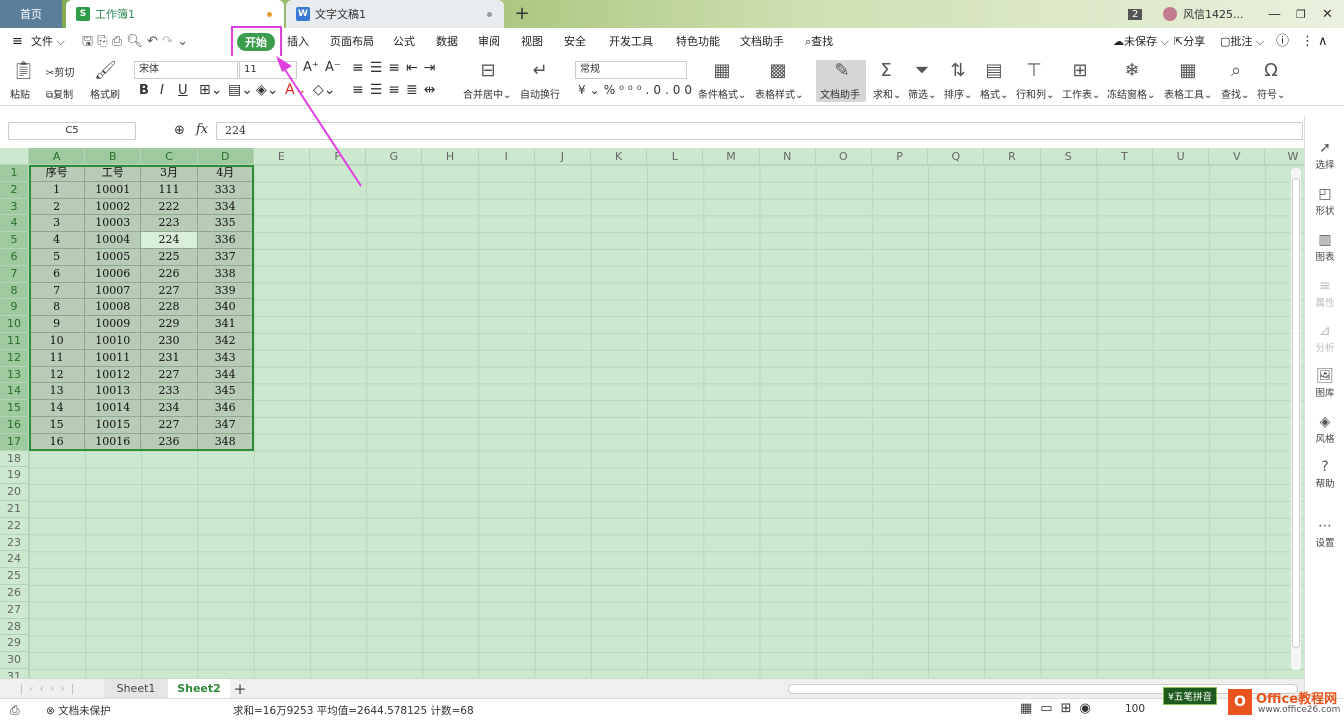  I want to click on column-header-v: V, so click(1237, 156).